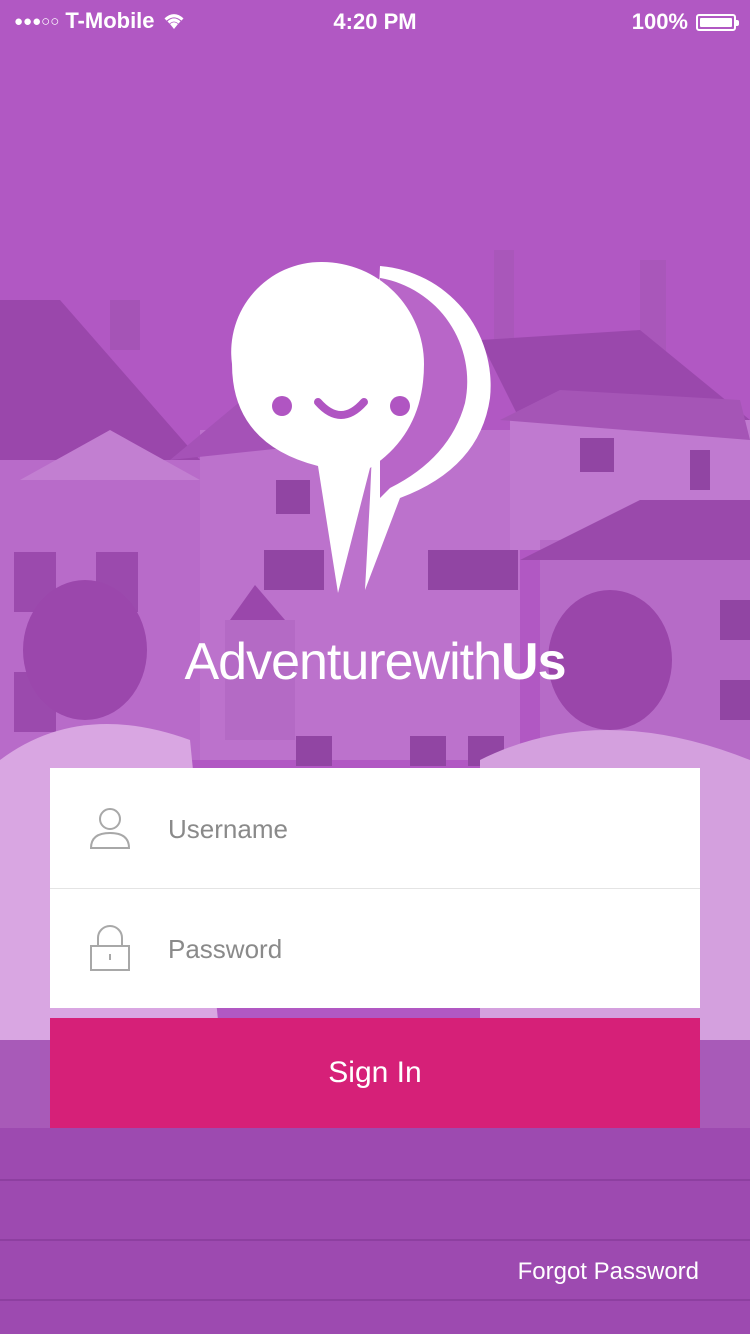 The width and height of the screenshot is (750, 1334). I want to click on password-field, so click(375, 948).